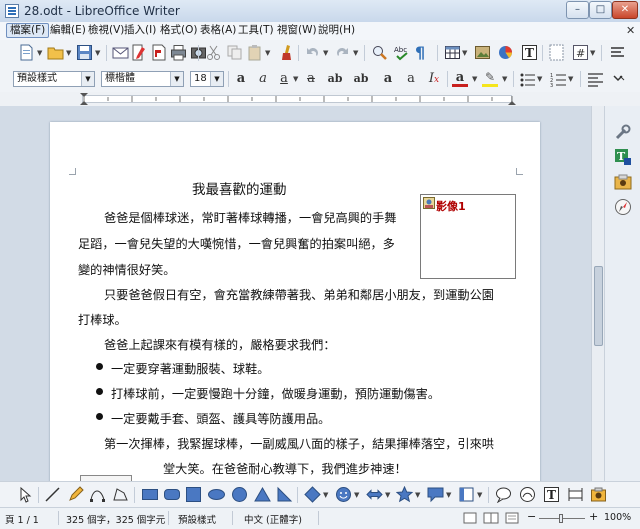  What do you see at coordinates (172, 494) in the screenshot?
I see `rounded-rectangle-icon` at bounding box center [172, 494].